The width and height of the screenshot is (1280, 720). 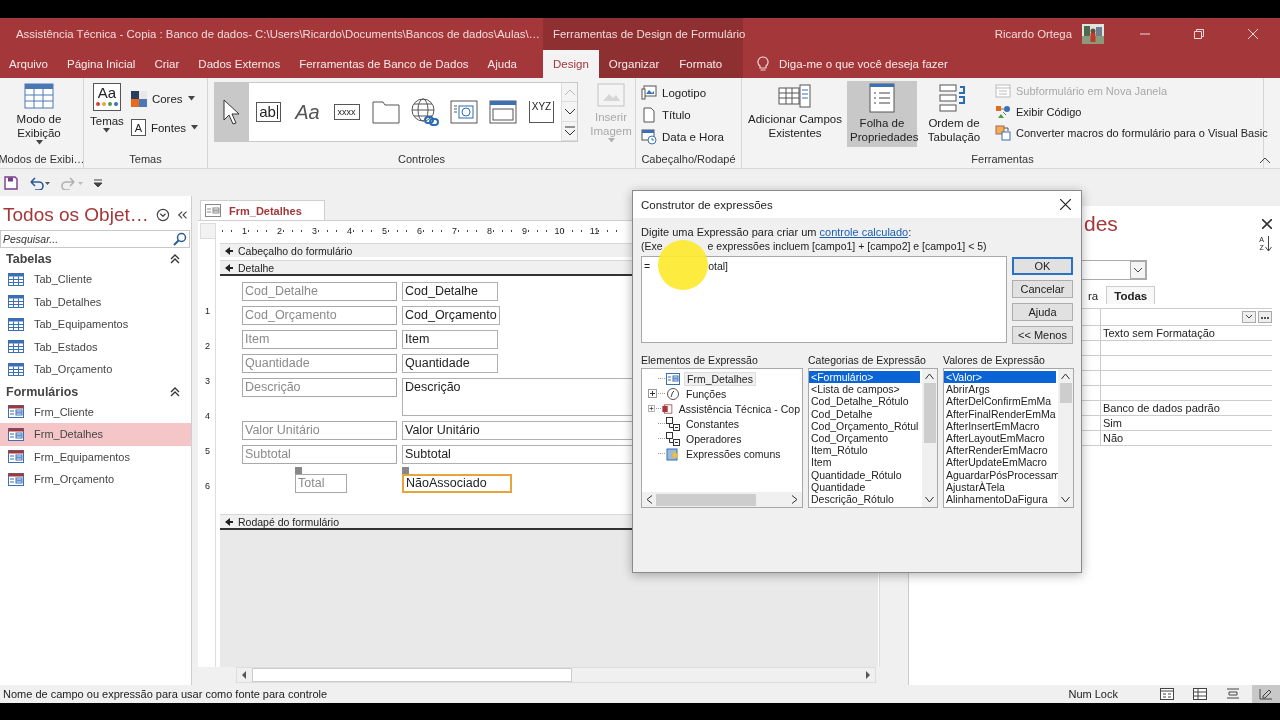 What do you see at coordinates (11, 182) in the screenshot?
I see `save-icon` at bounding box center [11, 182].